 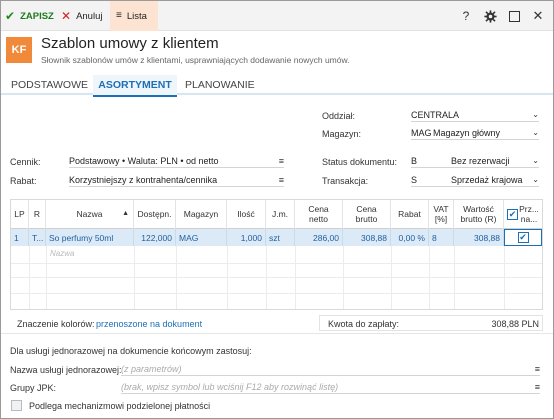 What do you see at coordinates (277, 16) in the screenshot?
I see `toolbar: ✔ ZAPISZ ✕ Anuluj ≡ Lista ? ✕` at bounding box center [277, 16].